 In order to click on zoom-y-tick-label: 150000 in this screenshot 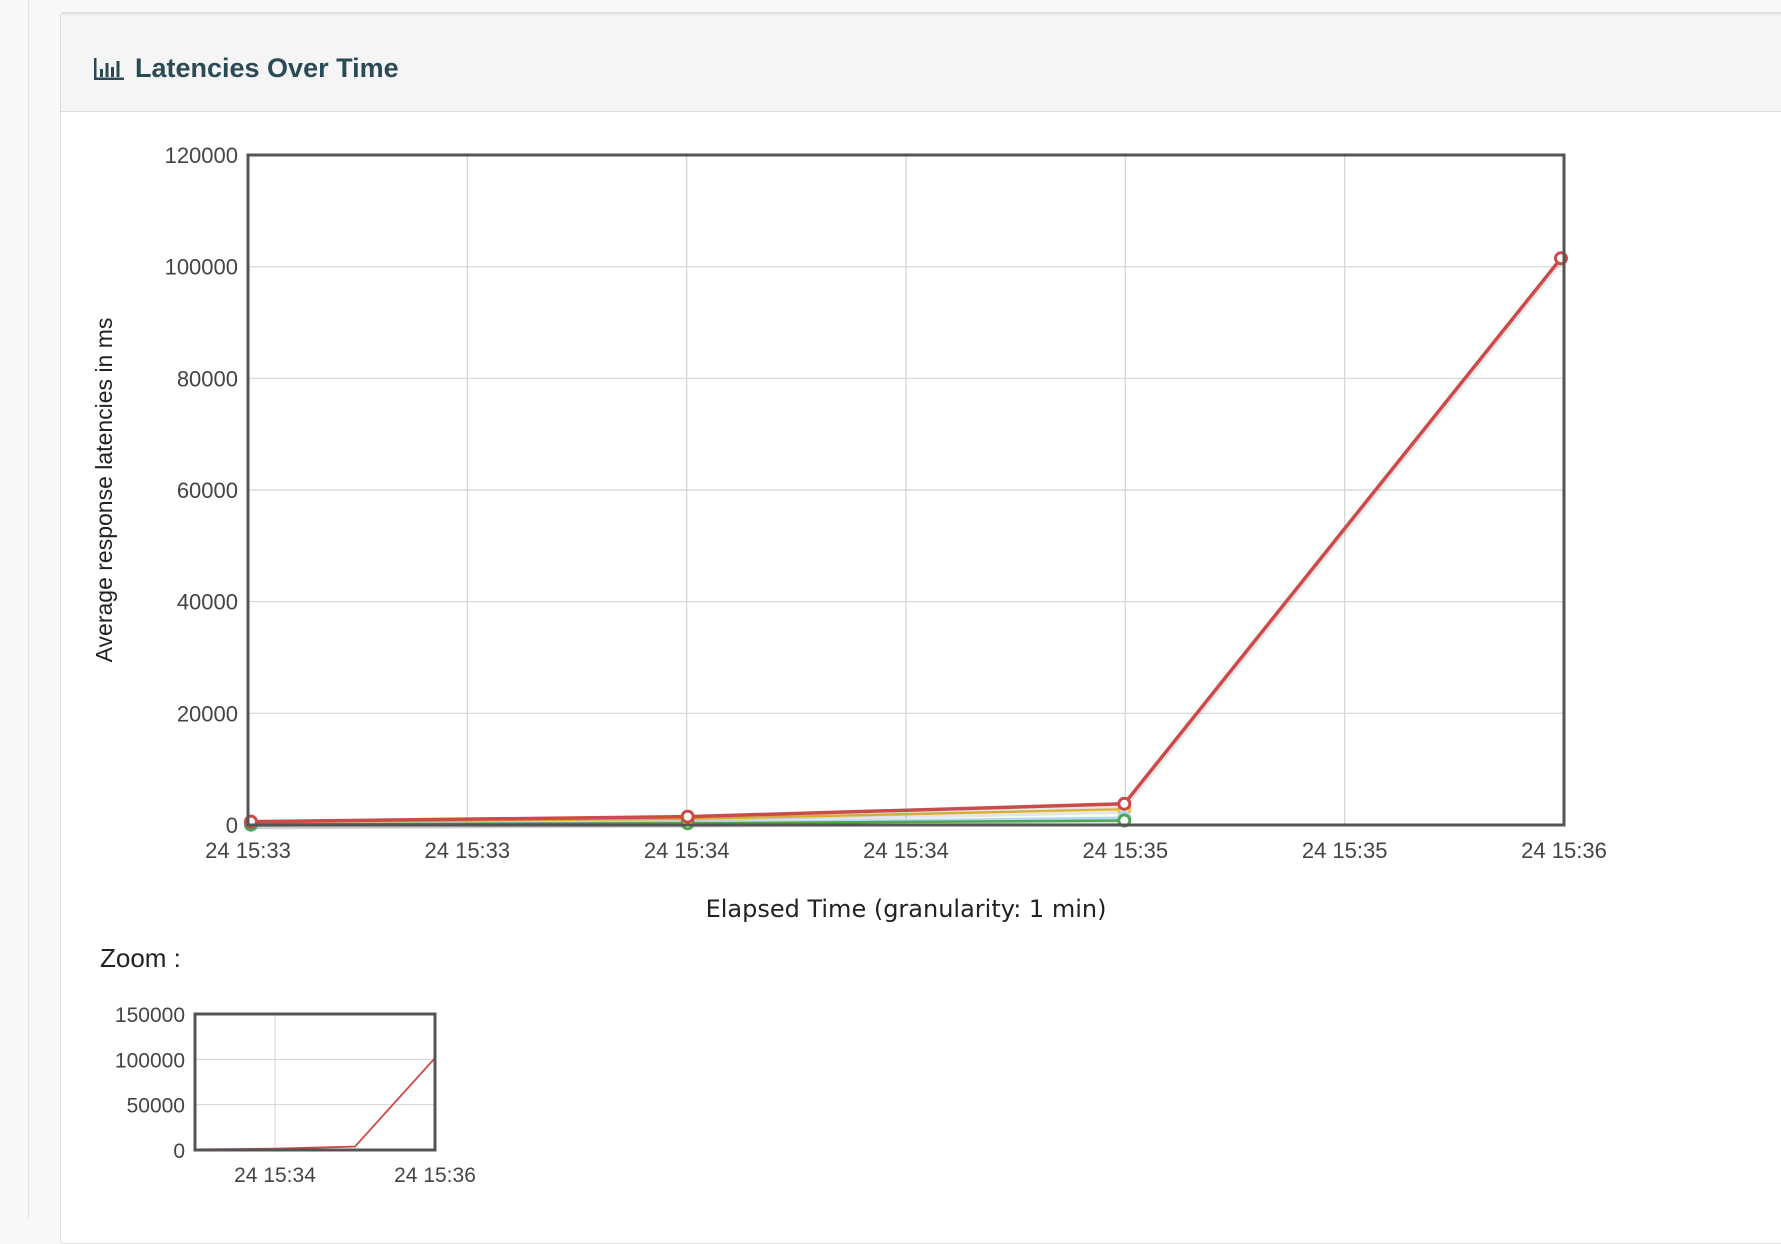, I will do `click(150, 1015)`.